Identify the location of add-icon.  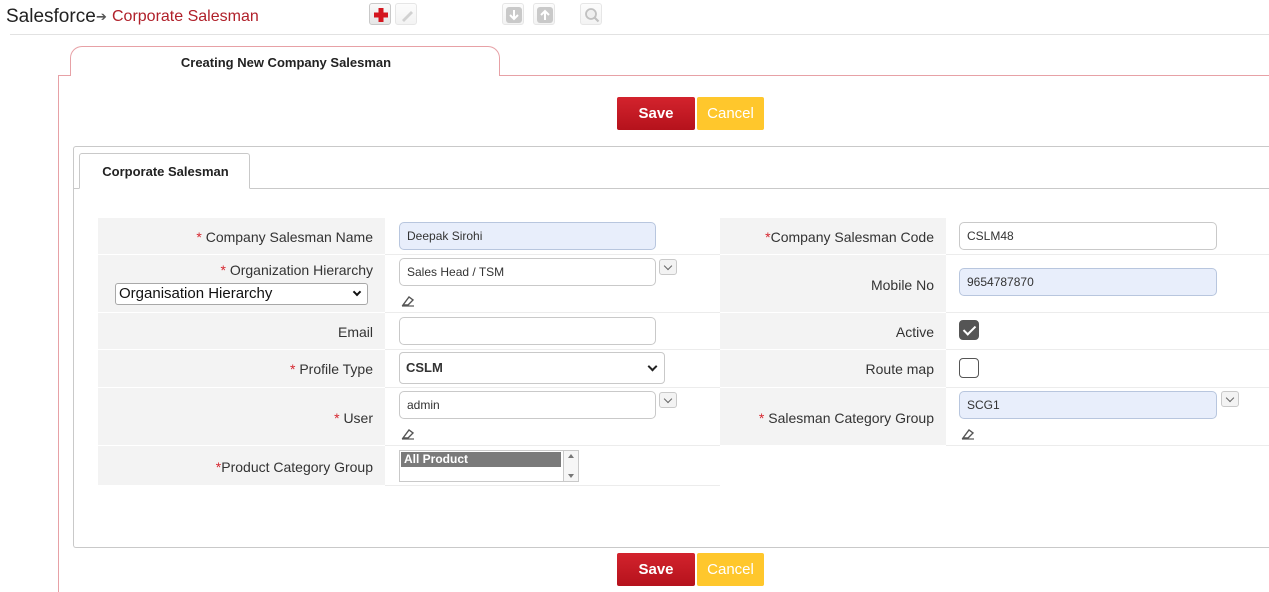
(380, 14).